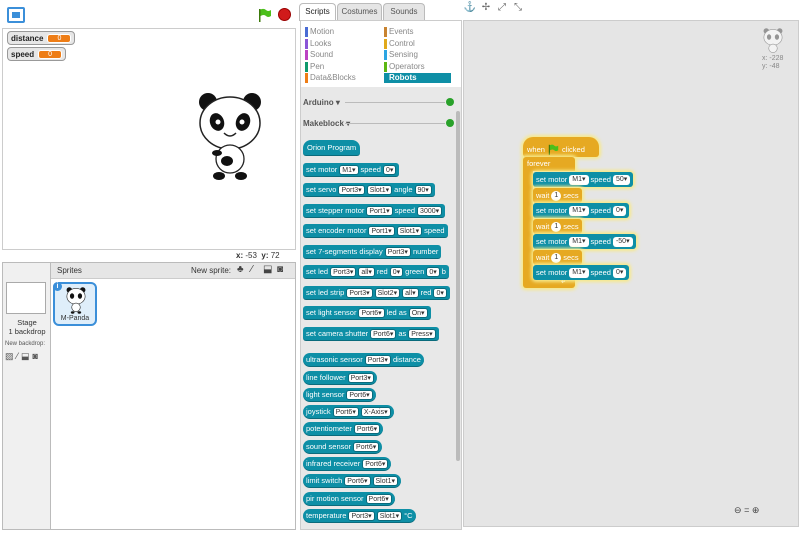 The height and width of the screenshot is (533, 800). Describe the element at coordinates (583, 179) in the screenshot. I see `script-set-motor: set motor M1▾ speed 50▾` at that location.